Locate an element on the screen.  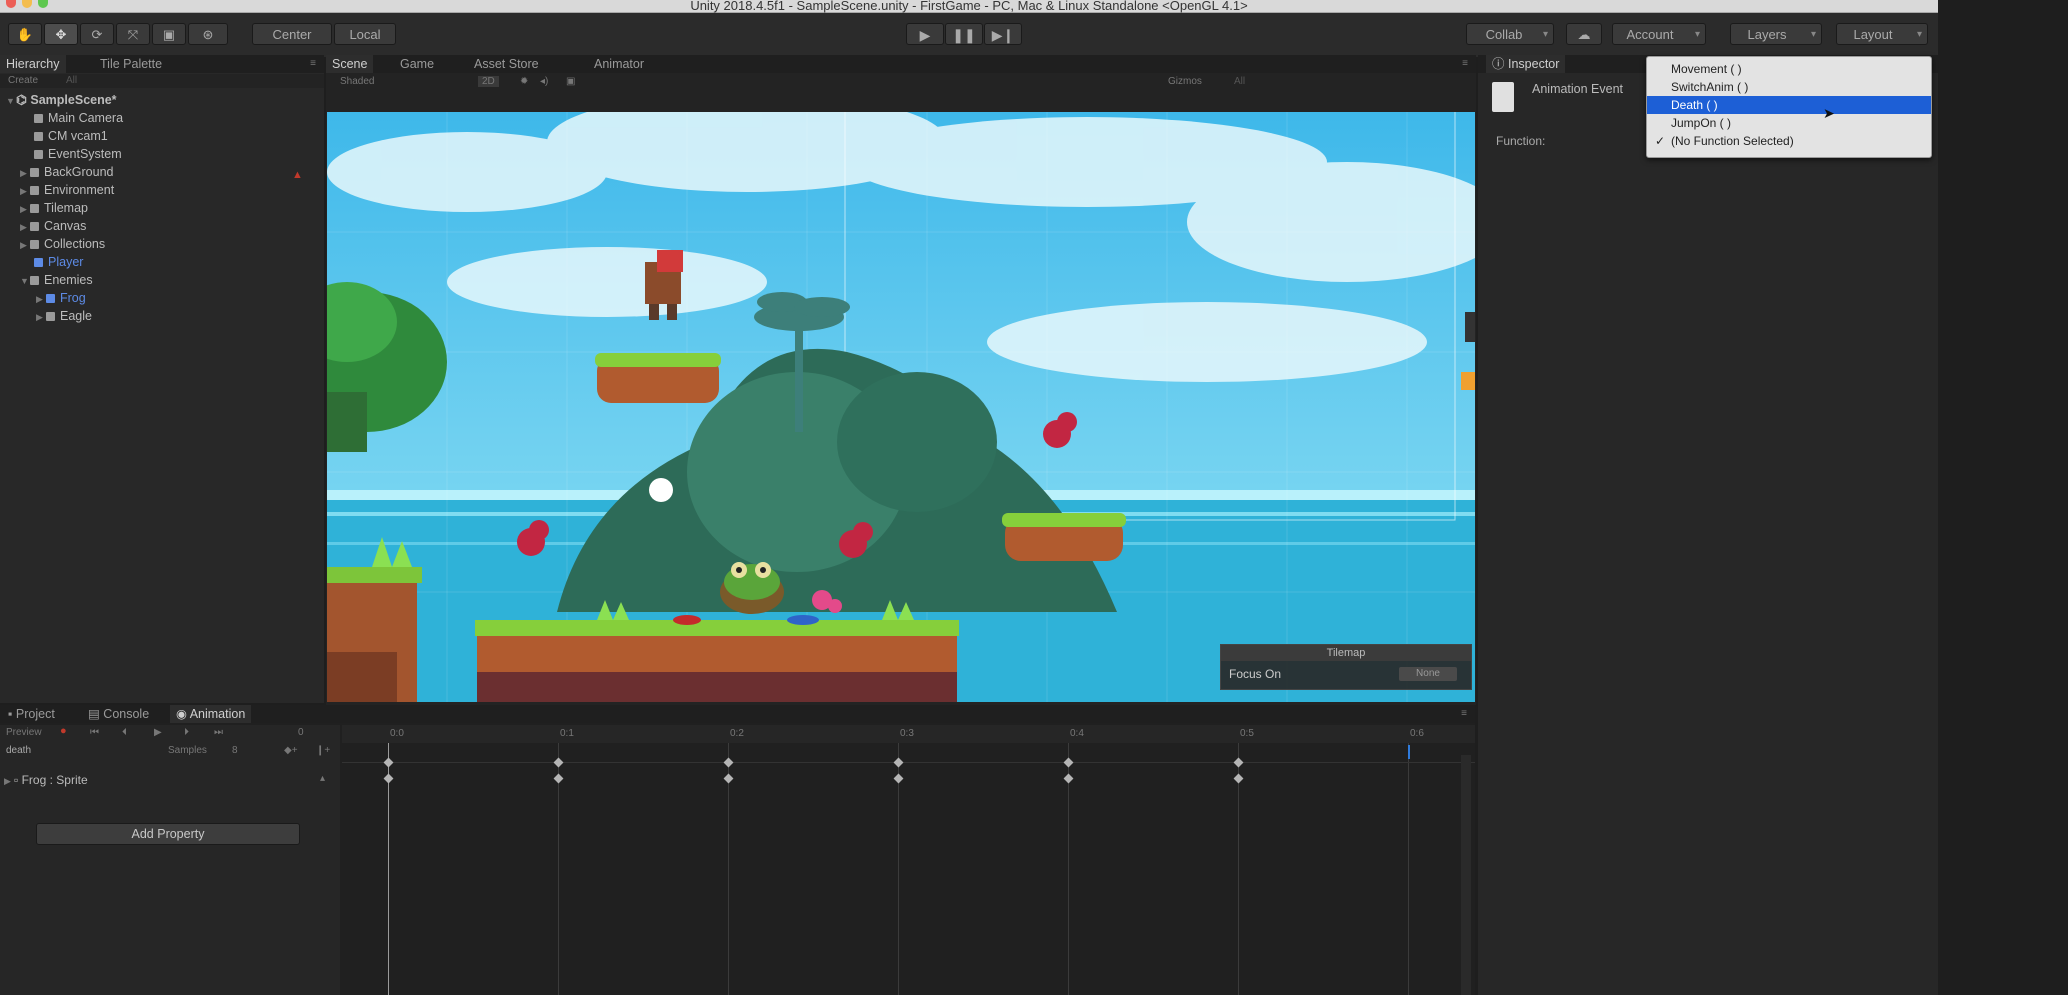
tree-item-tilemap: ▶ Tilemap is located at coordinates (54, 208).